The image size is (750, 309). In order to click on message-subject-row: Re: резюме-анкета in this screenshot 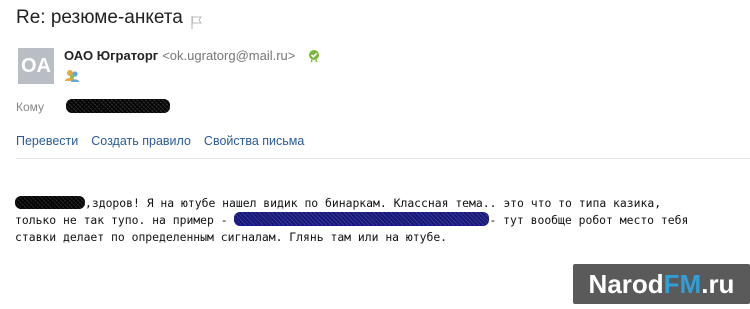, I will do `click(109, 18)`.